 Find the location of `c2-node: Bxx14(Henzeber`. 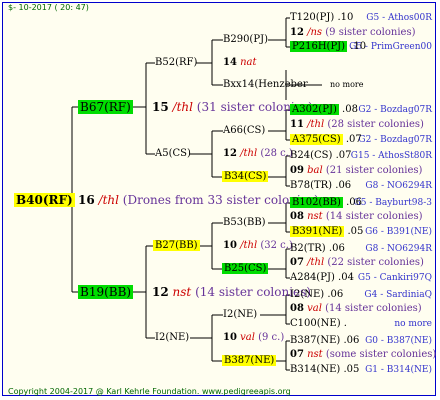

c2-node: Bxx14(Henzeber is located at coordinates (265, 85).